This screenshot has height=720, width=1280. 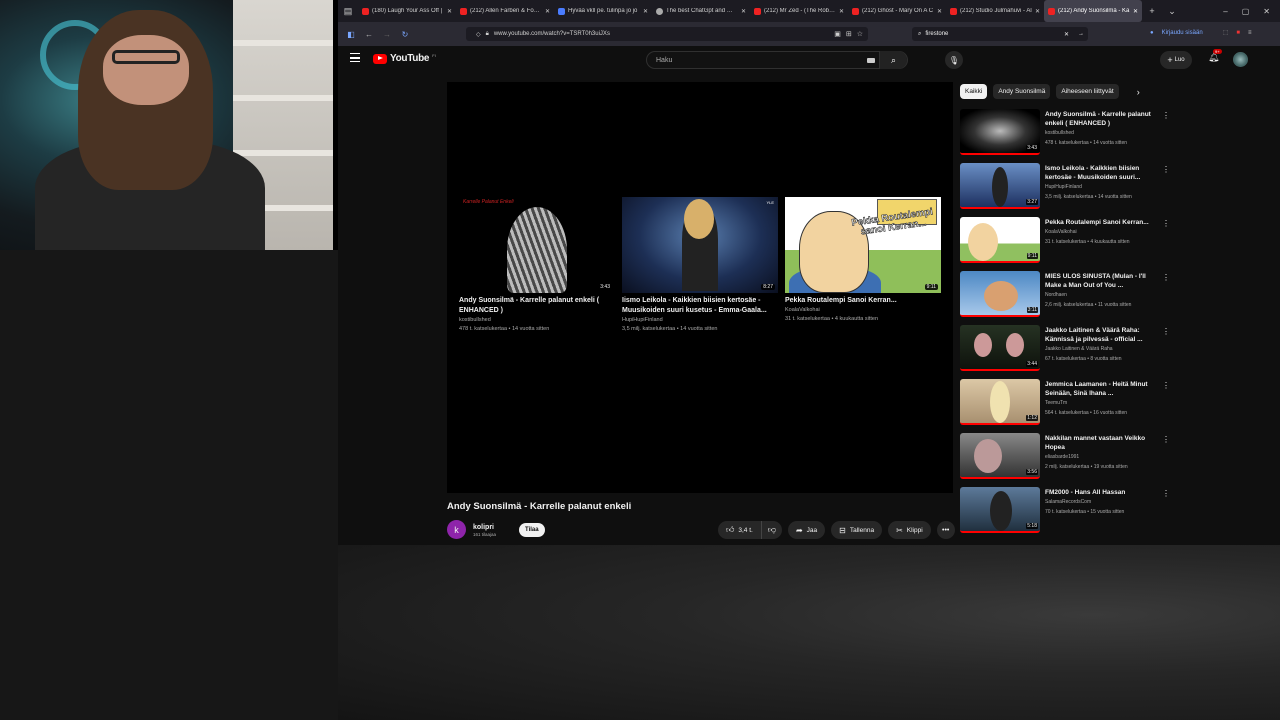 I want to click on maximize-icon: ▢, so click(x=1246, y=11).